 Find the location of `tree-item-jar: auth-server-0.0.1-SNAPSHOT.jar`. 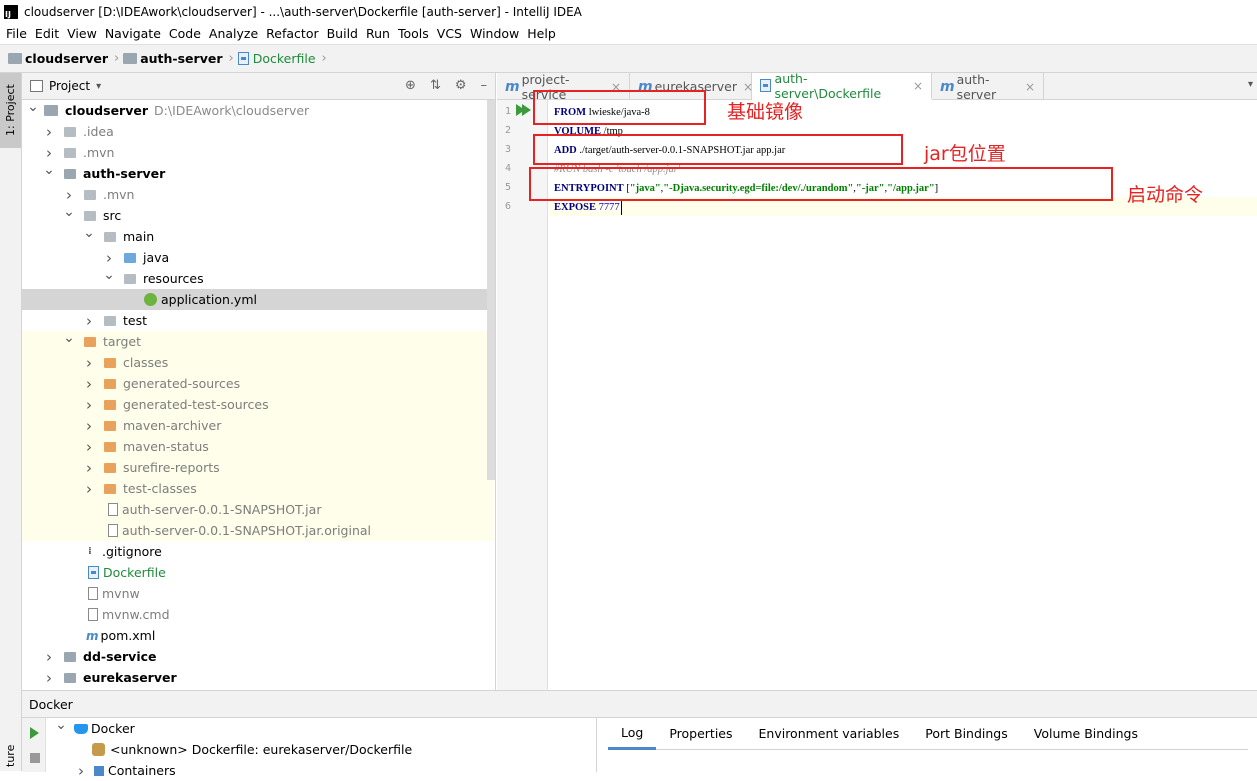

tree-item-jar: auth-server-0.0.1-SNAPSHOT.jar is located at coordinates (258, 509).